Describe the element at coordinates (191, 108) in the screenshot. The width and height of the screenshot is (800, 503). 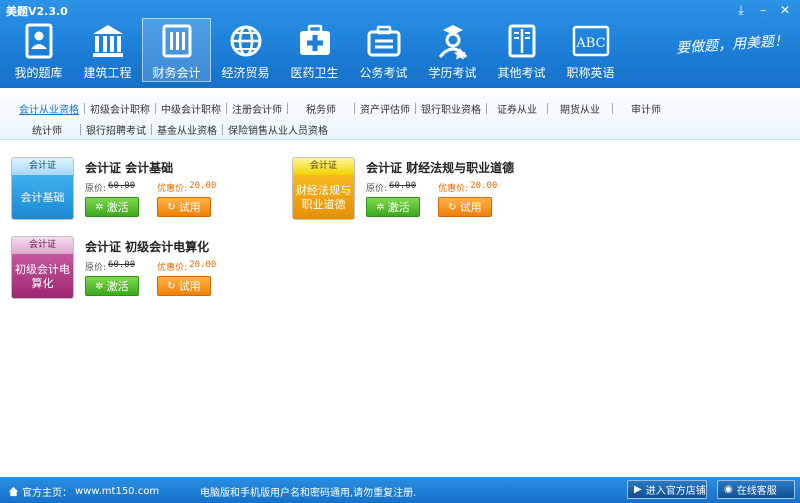
I see `subcategory-tab: 中级会计职称` at that location.